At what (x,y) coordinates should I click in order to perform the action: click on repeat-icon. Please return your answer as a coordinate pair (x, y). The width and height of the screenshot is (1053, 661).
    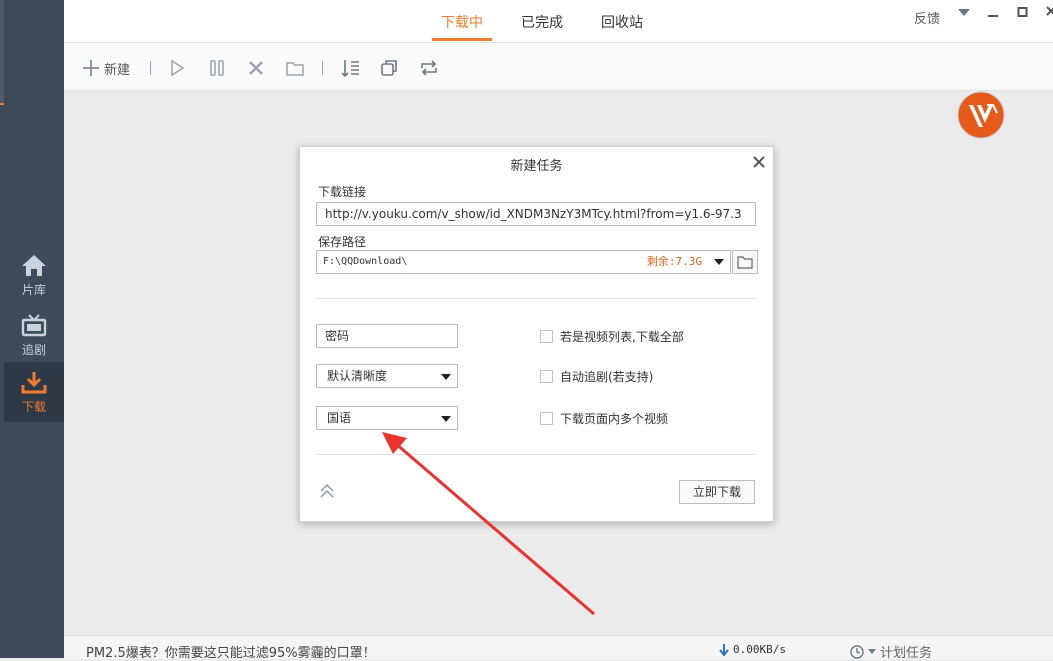
    Looking at the image, I should click on (429, 68).